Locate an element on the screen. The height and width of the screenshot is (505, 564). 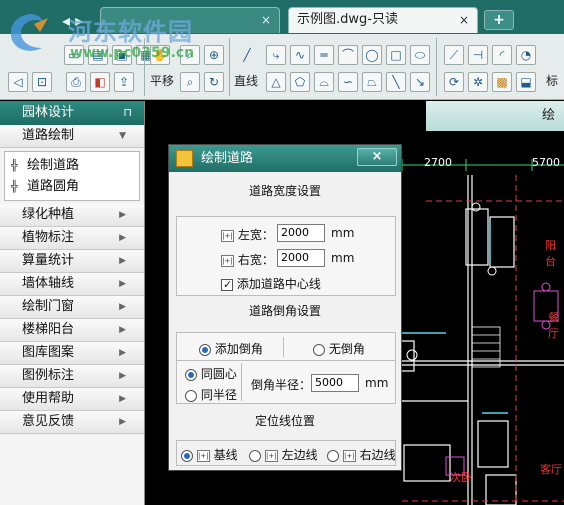
right-width-input: 2000 is located at coordinates (301, 258).